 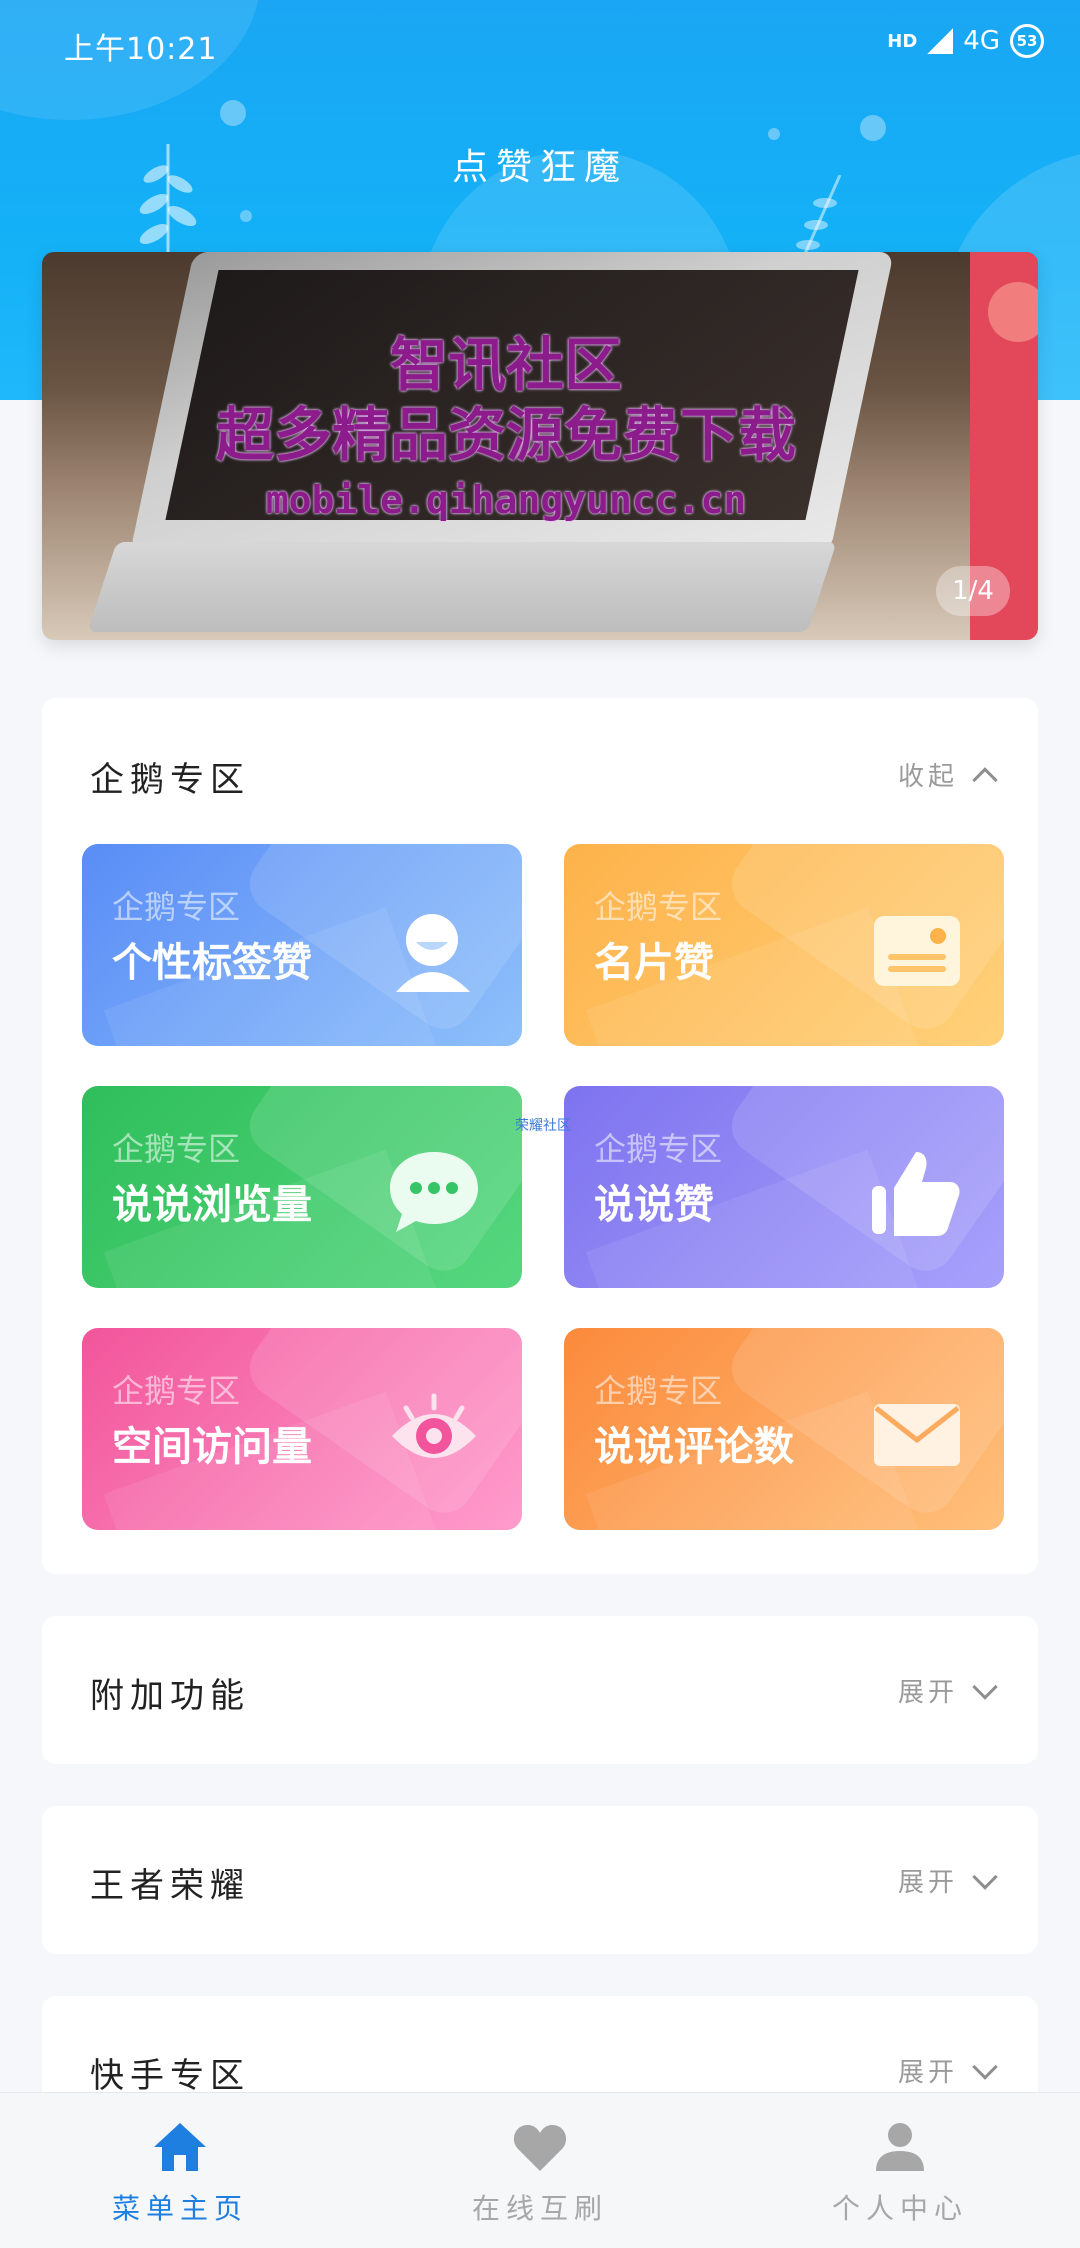 I want to click on status-time: 上午10:21, so click(x=141, y=49).